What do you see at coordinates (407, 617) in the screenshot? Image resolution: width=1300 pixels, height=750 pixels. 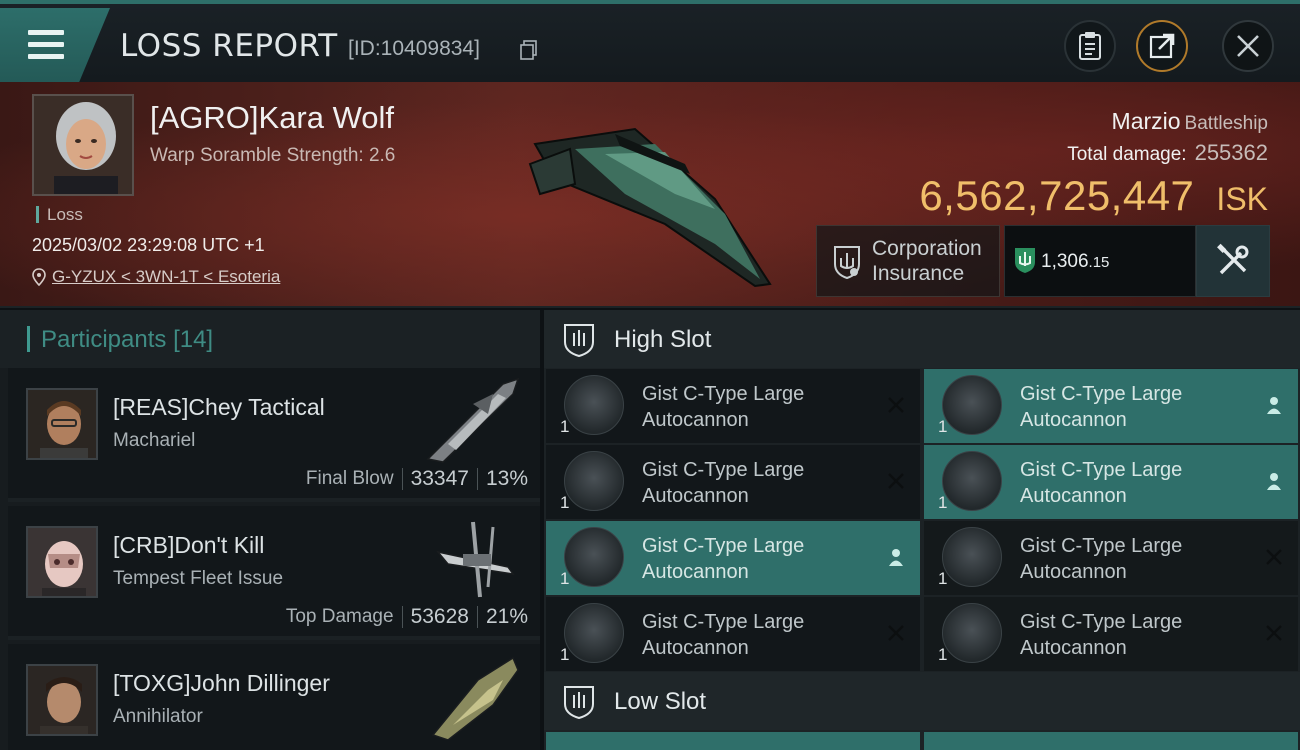 I see `participant-stats: Top Damage 53628 21%` at bounding box center [407, 617].